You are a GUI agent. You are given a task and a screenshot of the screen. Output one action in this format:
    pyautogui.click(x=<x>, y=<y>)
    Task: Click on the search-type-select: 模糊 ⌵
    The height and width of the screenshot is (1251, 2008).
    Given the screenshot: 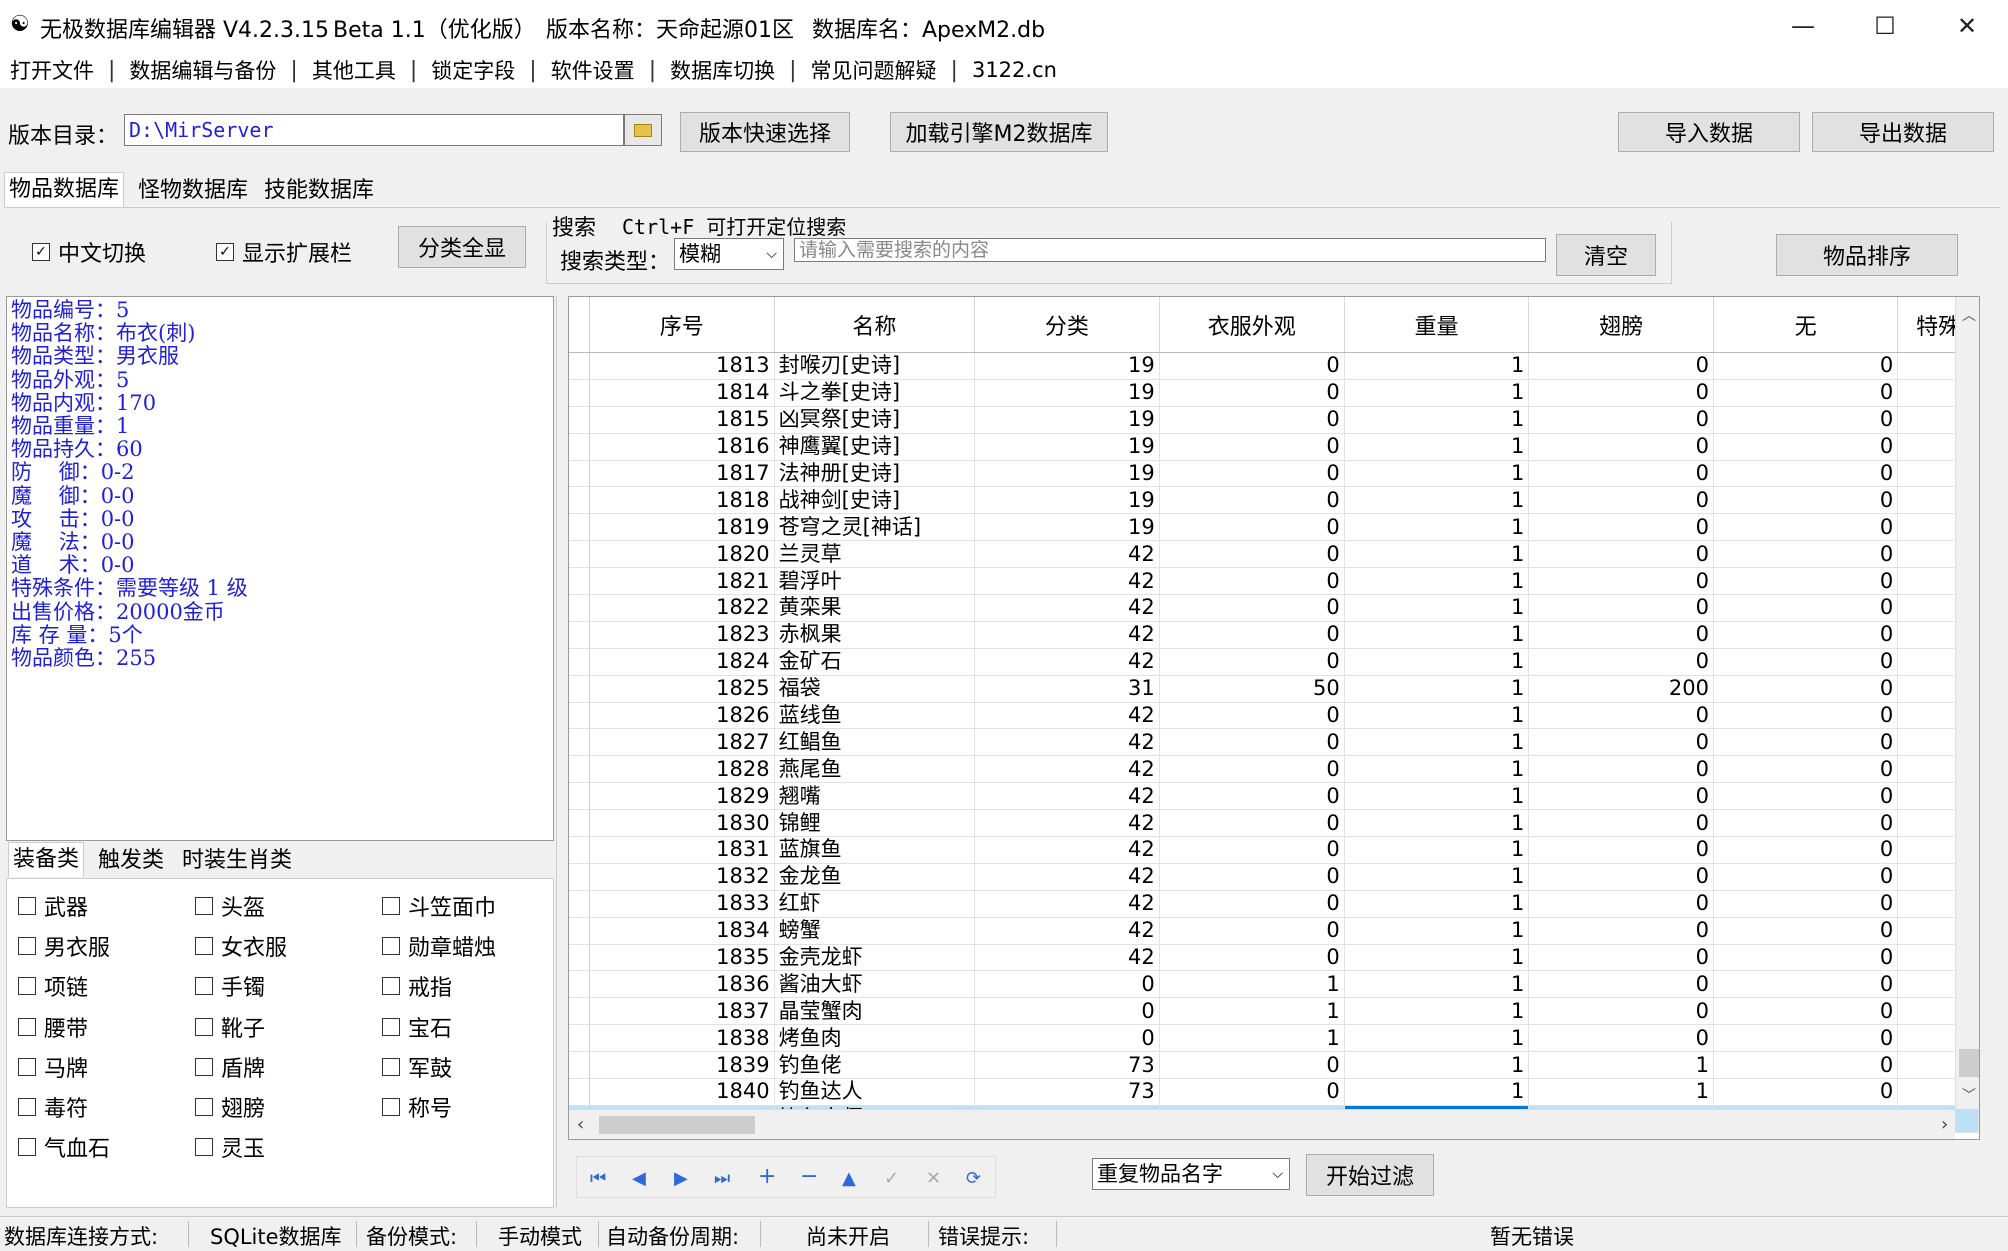 What is the action you would take?
    pyautogui.click(x=729, y=254)
    